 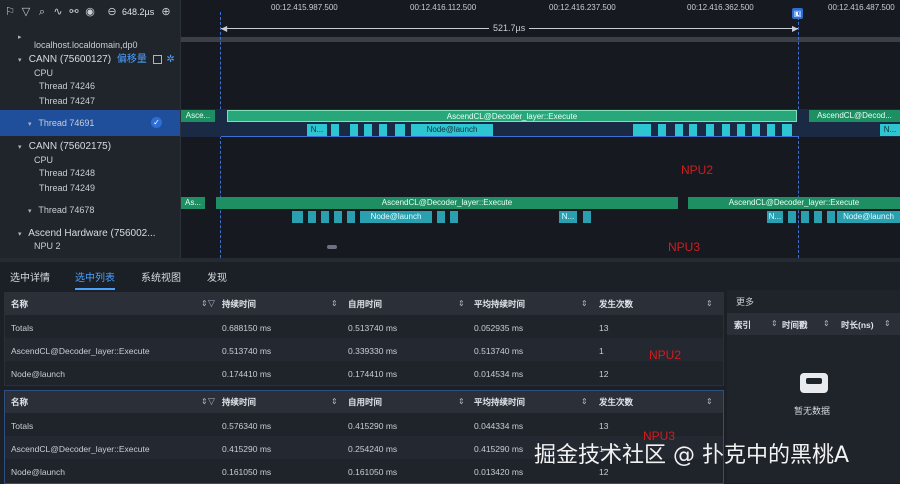 What do you see at coordinates (95, 279) in the screenshot?
I see `tab-selection-list: 选中列表` at bounding box center [95, 279].